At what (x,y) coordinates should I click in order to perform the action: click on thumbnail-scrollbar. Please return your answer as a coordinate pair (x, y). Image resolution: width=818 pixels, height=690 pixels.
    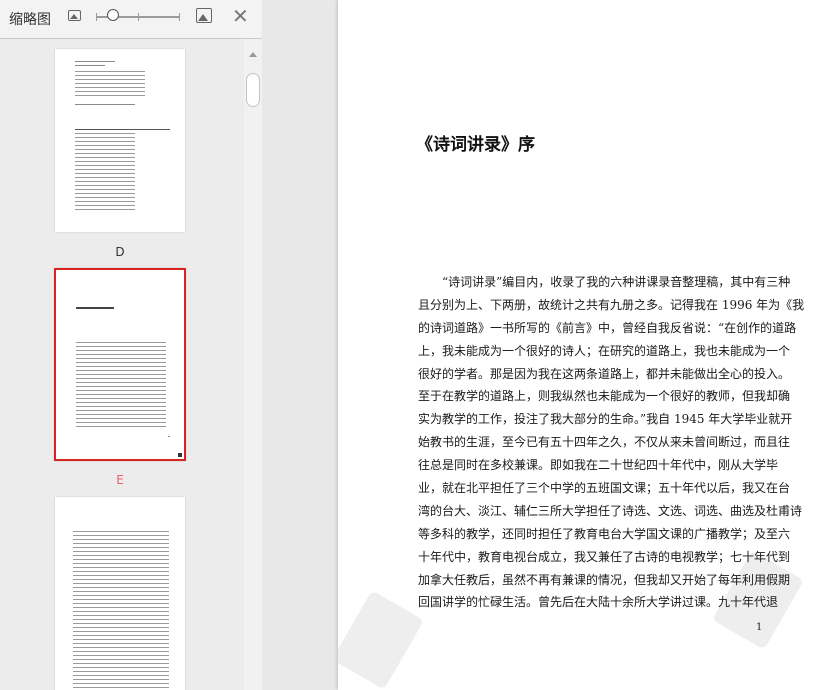
    Looking at the image, I should click on (253, 364).